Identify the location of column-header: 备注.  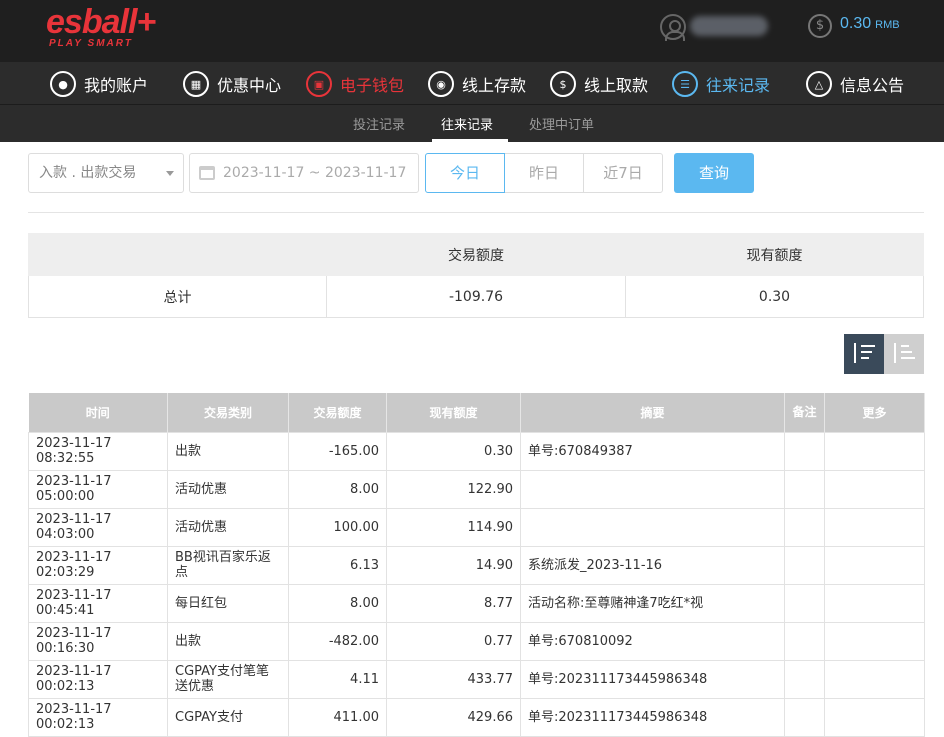
(804, 412).